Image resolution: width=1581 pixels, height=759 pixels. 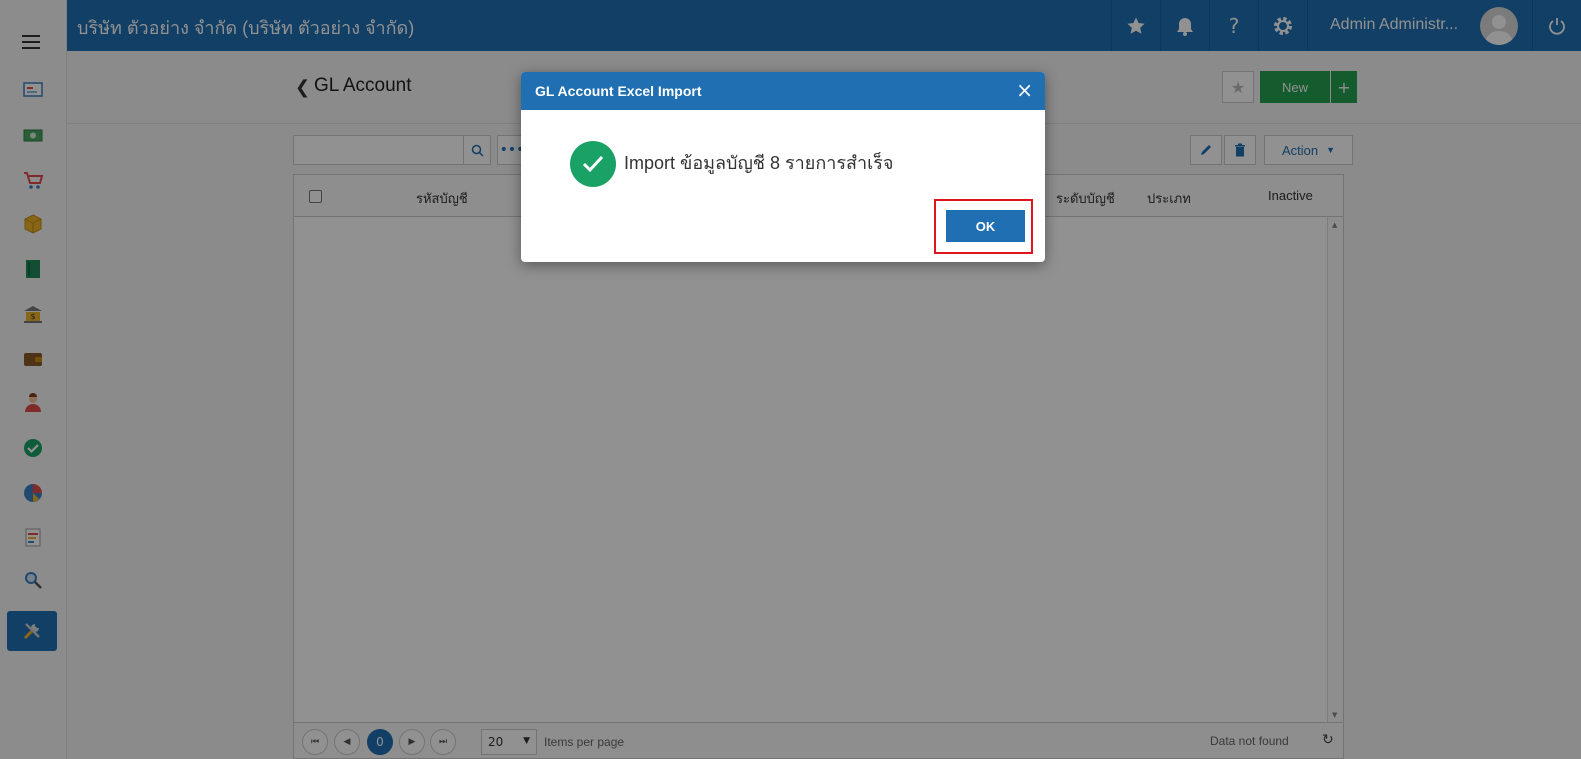 I want to click on dialog-message: Import ข้อมูลบัญชี 8 รายการสำเร็จ, so click(x=759, y=163).